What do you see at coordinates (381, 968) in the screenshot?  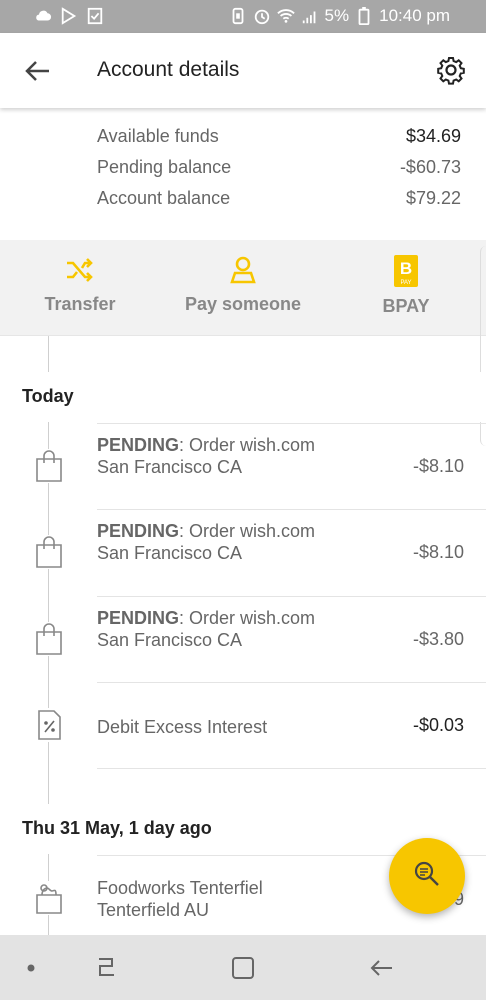 I see `back-nav-icon` at bounding box center [381, 968].